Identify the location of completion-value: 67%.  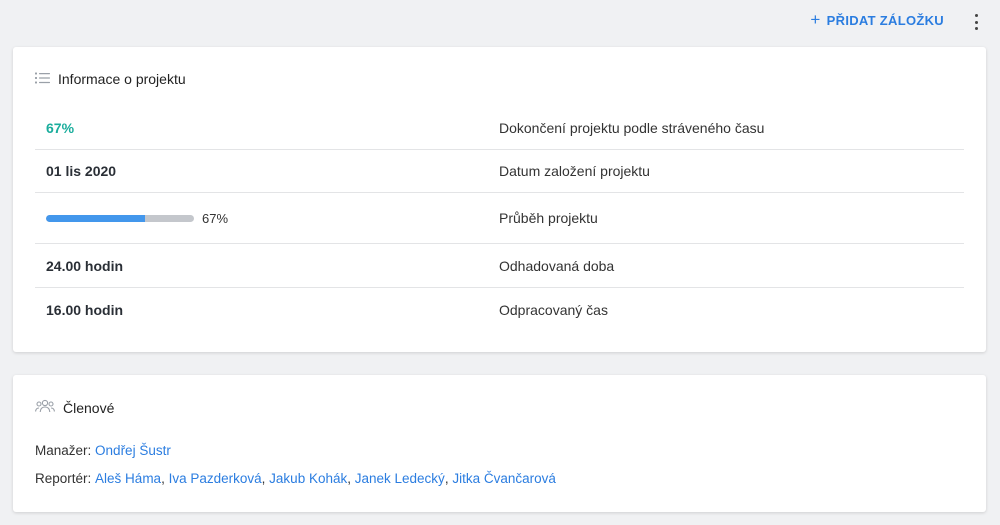
(60, 128).